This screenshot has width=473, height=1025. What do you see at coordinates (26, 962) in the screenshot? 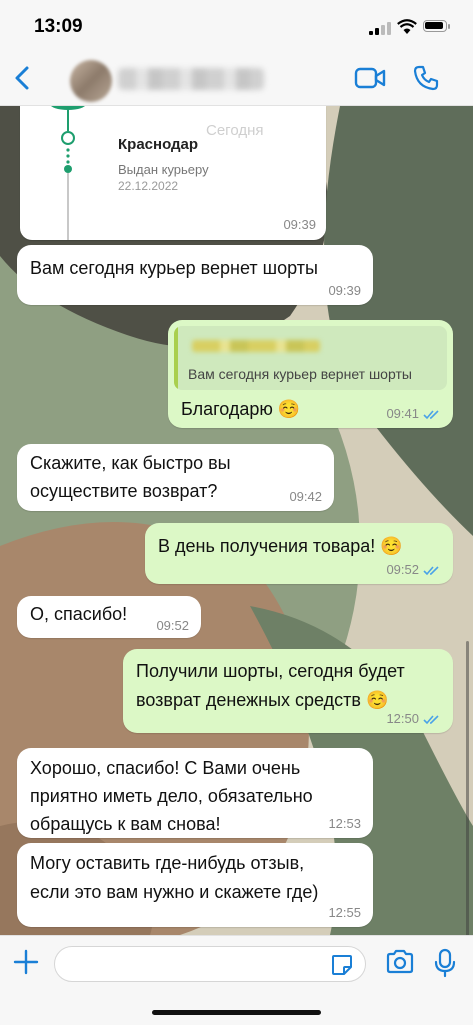
I see `plus-icon` at bounding box center [26, 962].